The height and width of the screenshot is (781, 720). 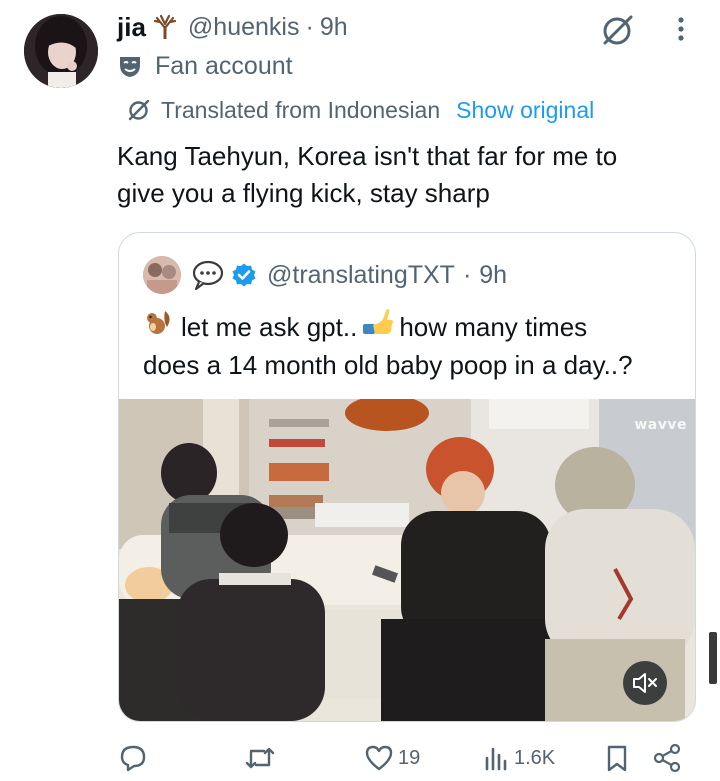 What do you see at coordinates (493, 275) in the screenshot?
I see `quote-time: 9h` at bounding box center [493, 275].